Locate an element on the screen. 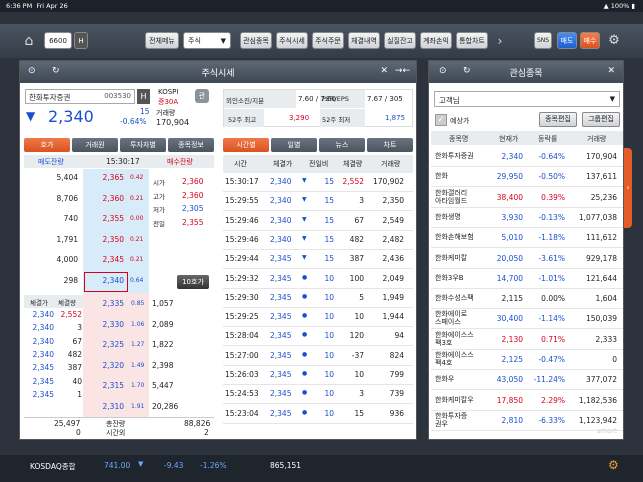  tab-news: 뉴스 is located at coordinates (342, 145).